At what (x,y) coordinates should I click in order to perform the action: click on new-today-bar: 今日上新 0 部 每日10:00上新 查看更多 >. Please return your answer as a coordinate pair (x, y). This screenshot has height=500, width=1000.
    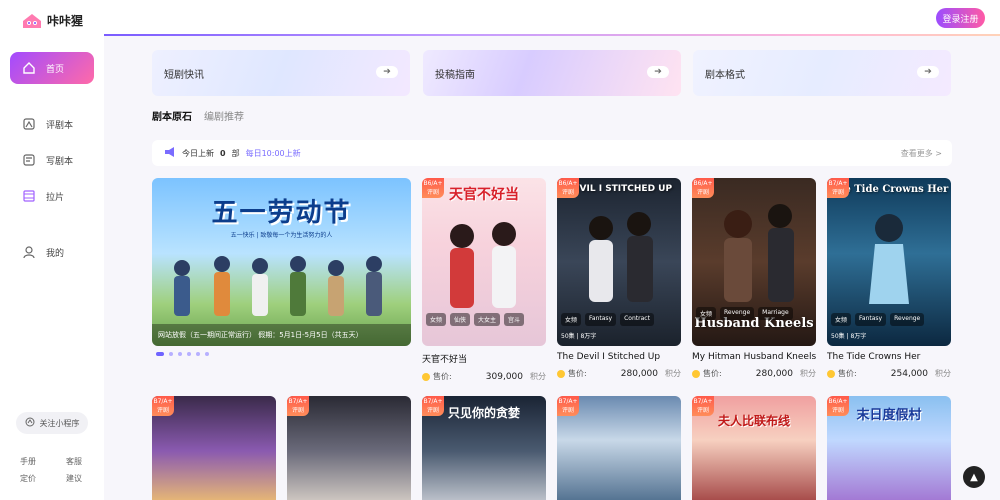
    Looking at the image, I should click on (552, 153).